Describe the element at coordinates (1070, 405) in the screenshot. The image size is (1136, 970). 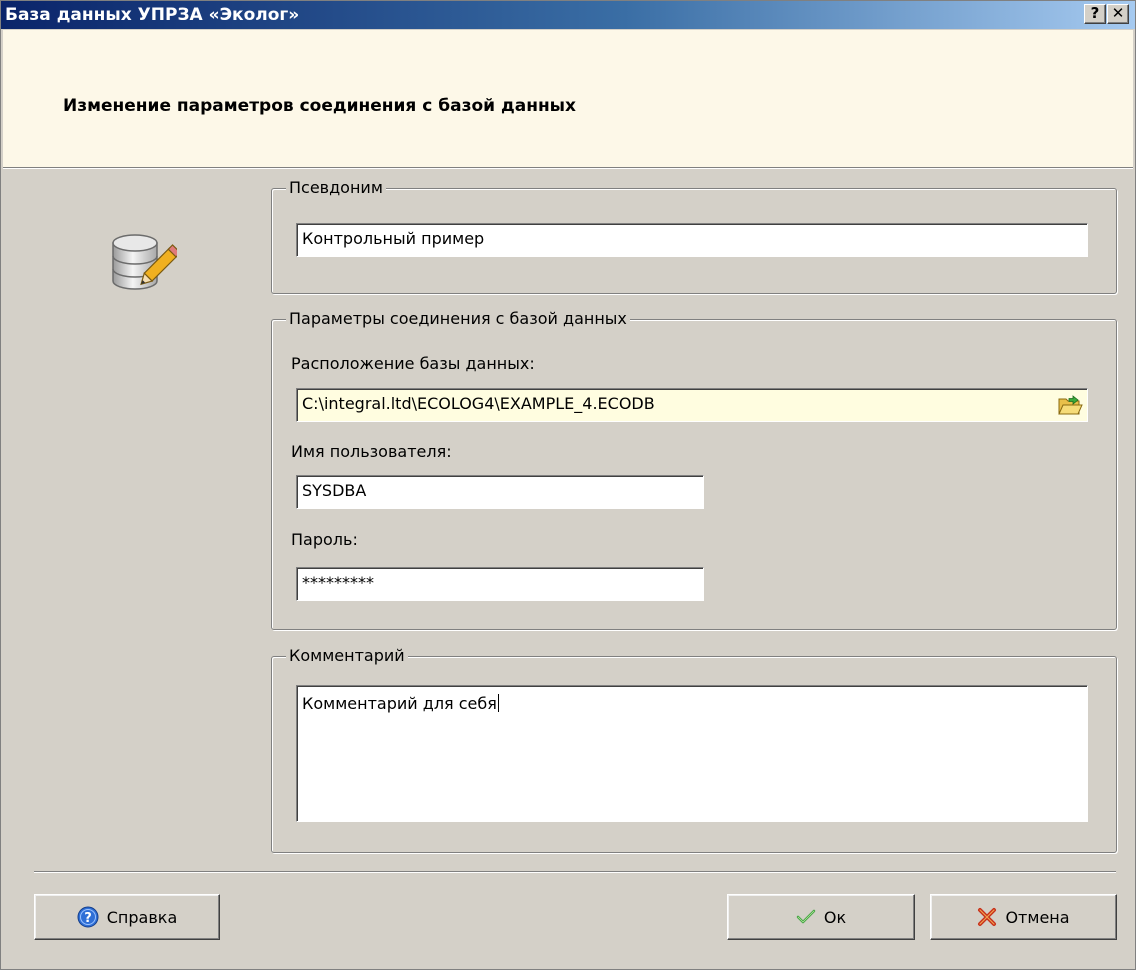
I see `folder-open-icon` at that location.